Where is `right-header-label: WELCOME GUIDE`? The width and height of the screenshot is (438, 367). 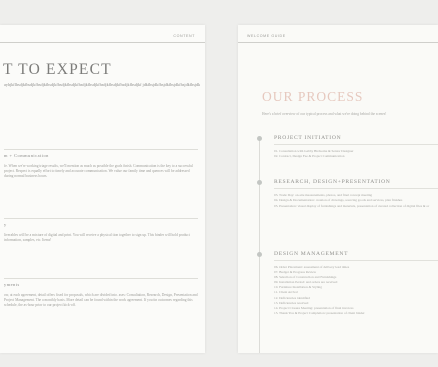 right-header-label: WELCOME GUIDE is located at coordinates (266, 36).